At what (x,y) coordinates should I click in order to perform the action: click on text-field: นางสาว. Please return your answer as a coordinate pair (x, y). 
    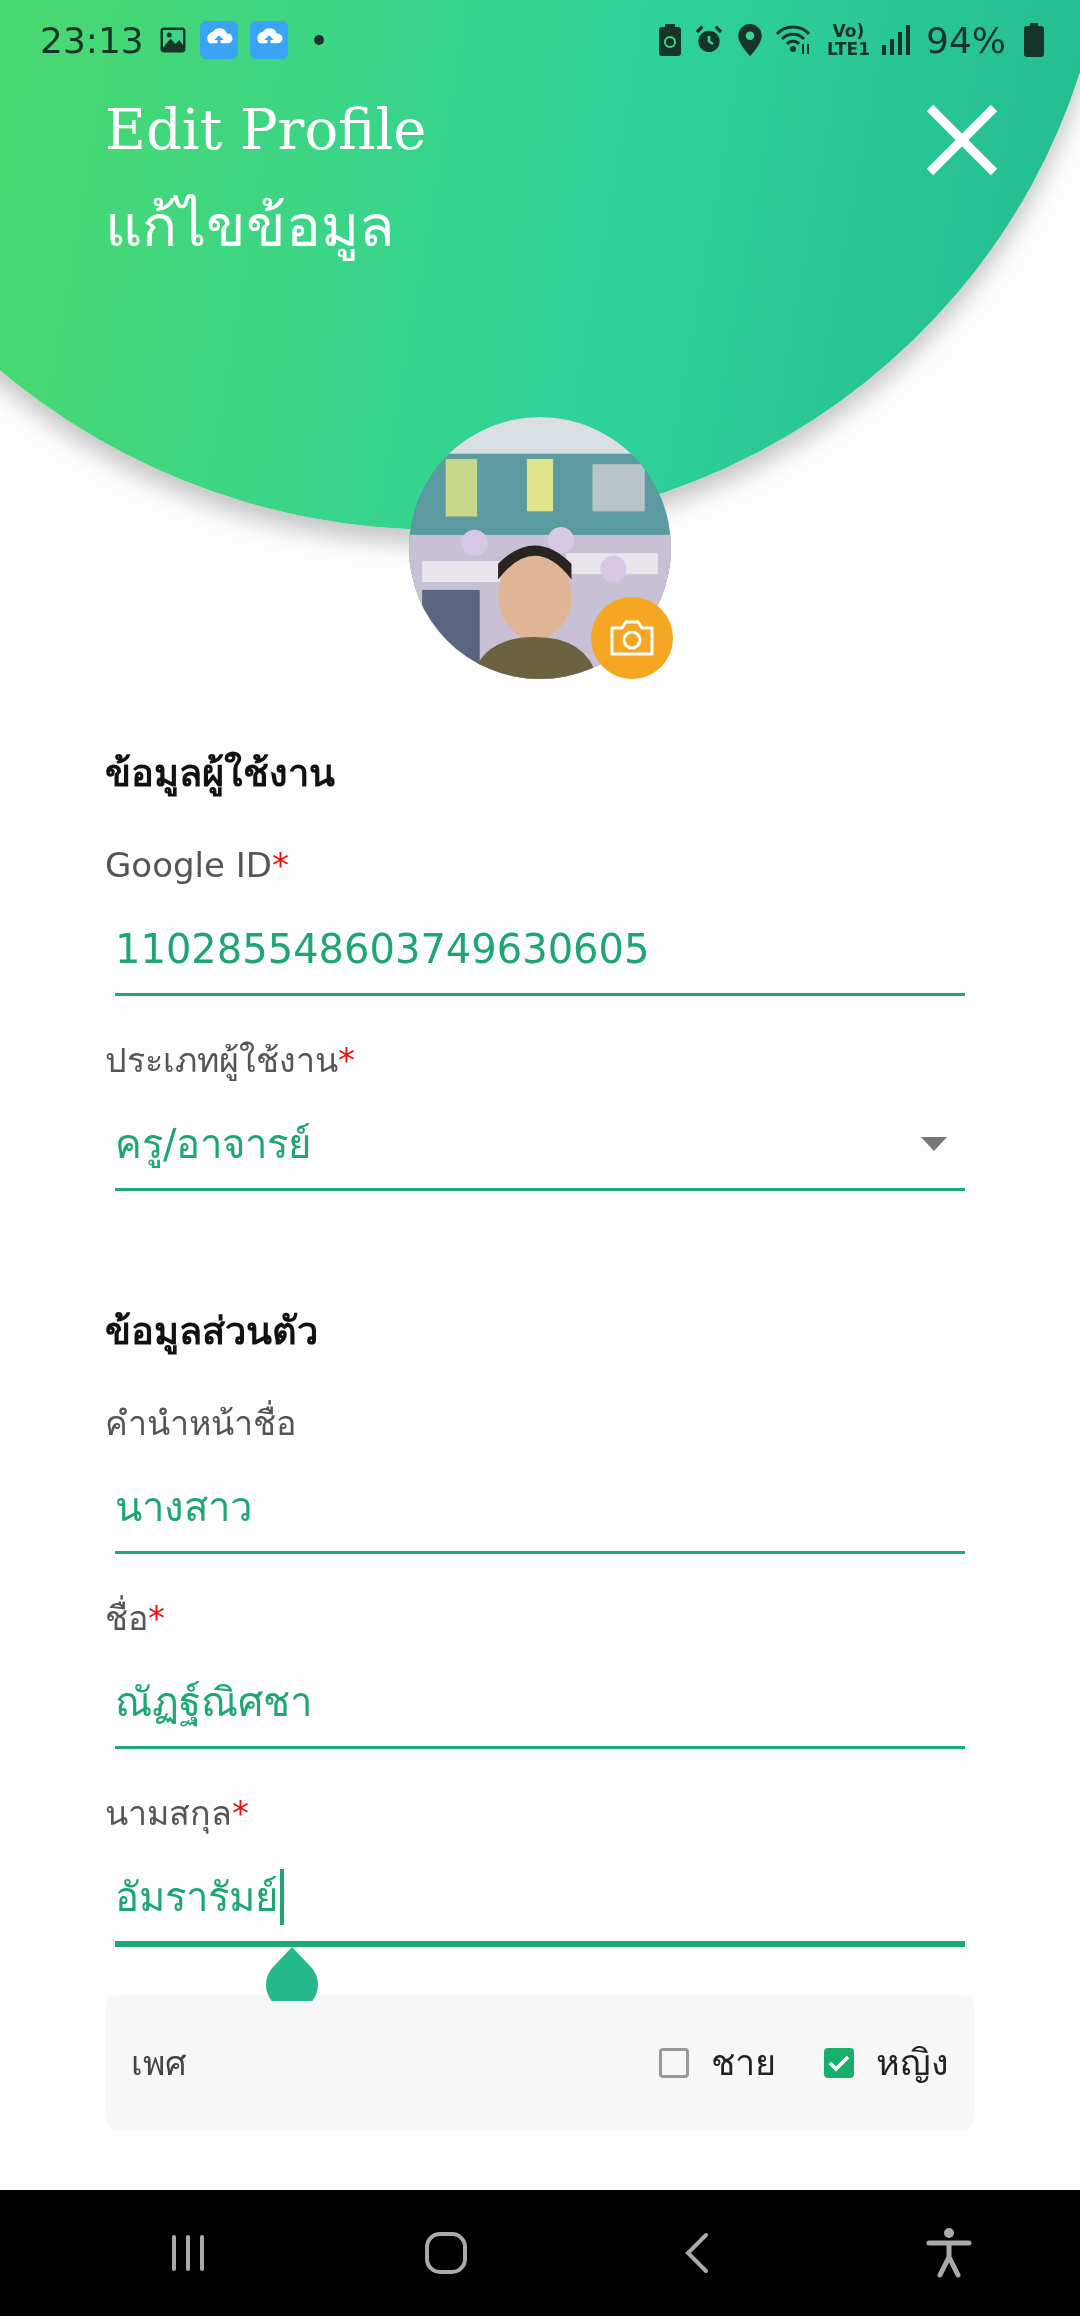
    Looking at the image, I should click on (540, 1508).